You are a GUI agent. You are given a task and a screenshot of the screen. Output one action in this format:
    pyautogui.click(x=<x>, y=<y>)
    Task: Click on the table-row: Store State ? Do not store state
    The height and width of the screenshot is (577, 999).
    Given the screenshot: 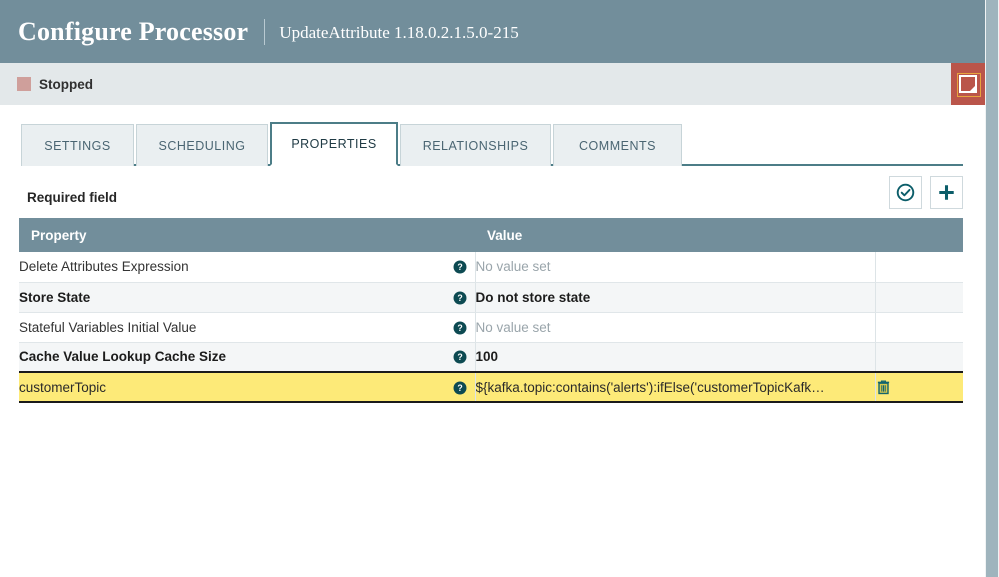 What is the action you would take?
    pyautogui.click(x=491, y=297)
    